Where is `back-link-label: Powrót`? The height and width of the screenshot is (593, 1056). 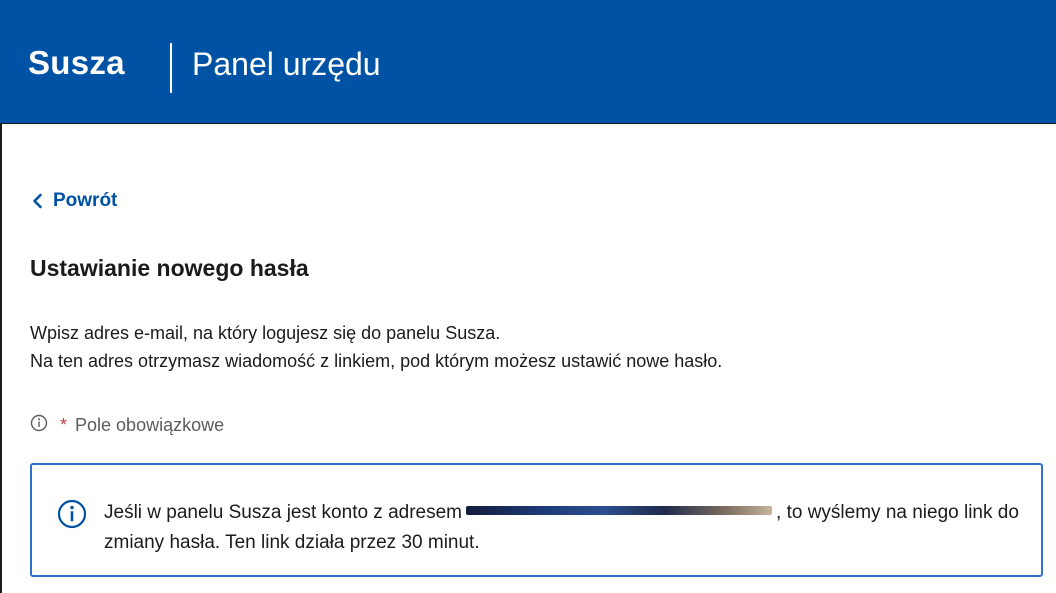 back-link-label: Powrót is located at coordinates (85, 200).